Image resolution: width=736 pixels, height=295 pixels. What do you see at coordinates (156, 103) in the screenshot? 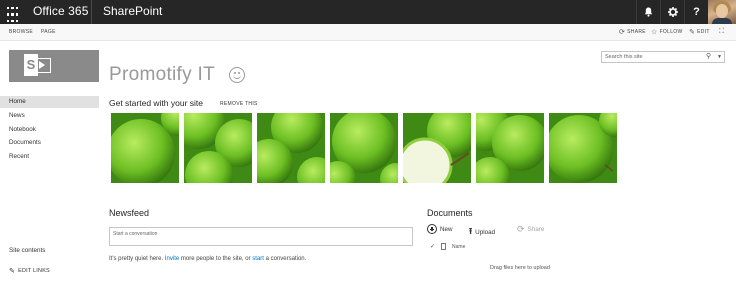
I see `get-started-title: Get started with your site` at bounding box center [156, 103].